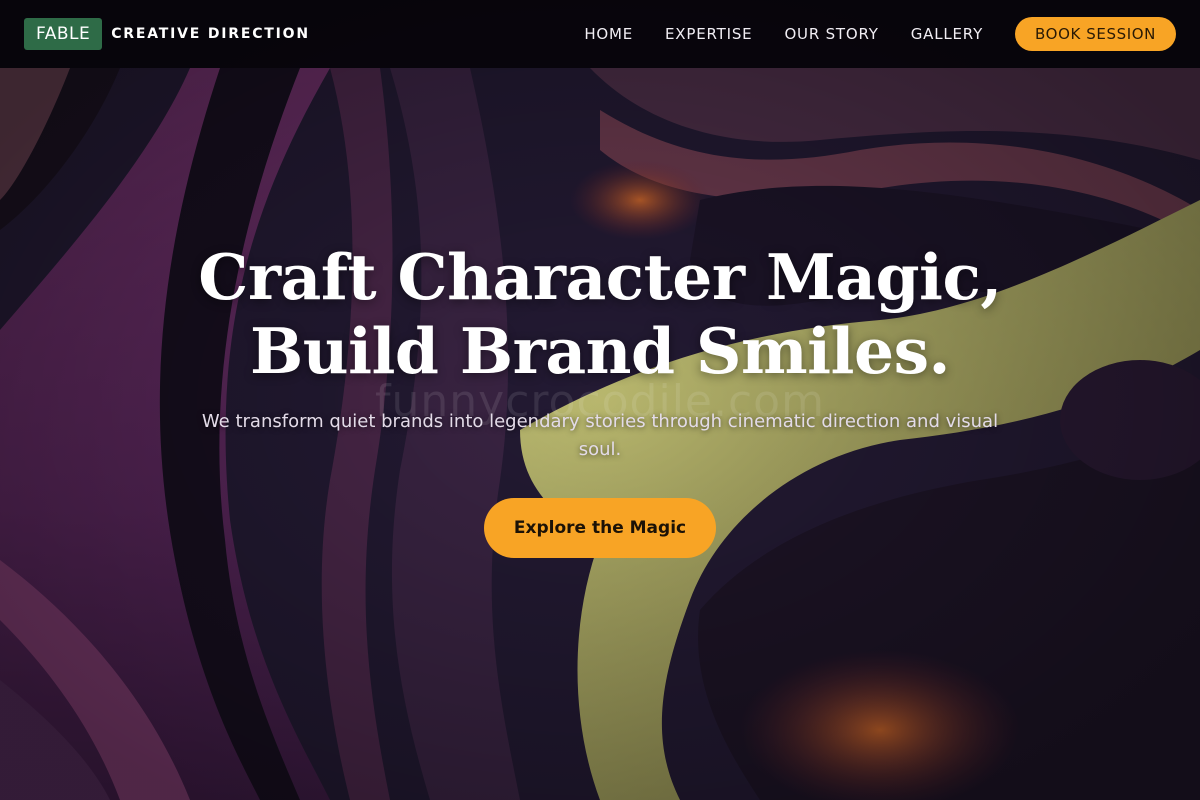 This screenshot has height=800, width=1200. Describe the element at coordinates (1095, 34) in the screenshot. I see `book-session-button: BOOK SESSION` at that location.